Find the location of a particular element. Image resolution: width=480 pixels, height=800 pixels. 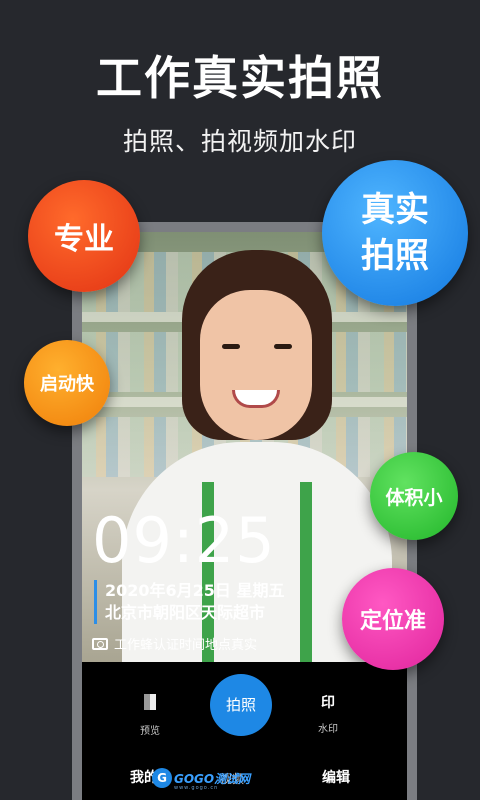

logo-url: www.gogo.cn is located at coordinates (196, 788).